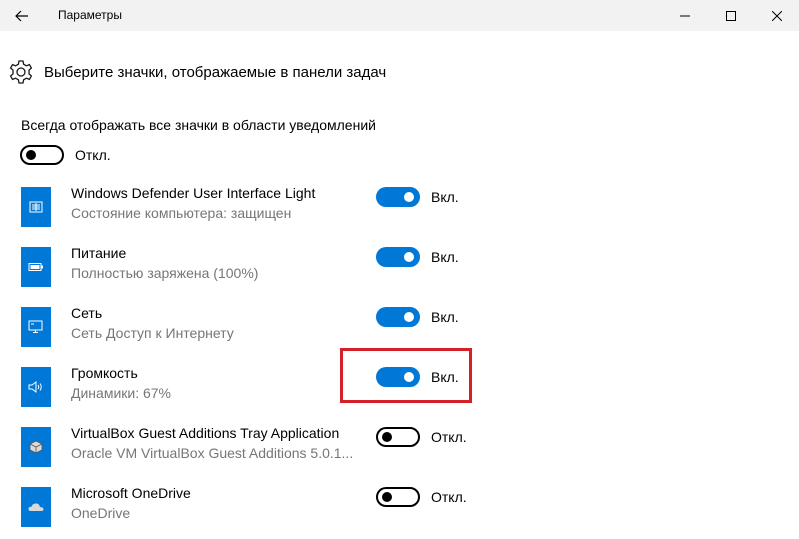  I want to click on list-item-network: Сеть Сеть Доступ к Интернету Вкл., so click(261, 327).